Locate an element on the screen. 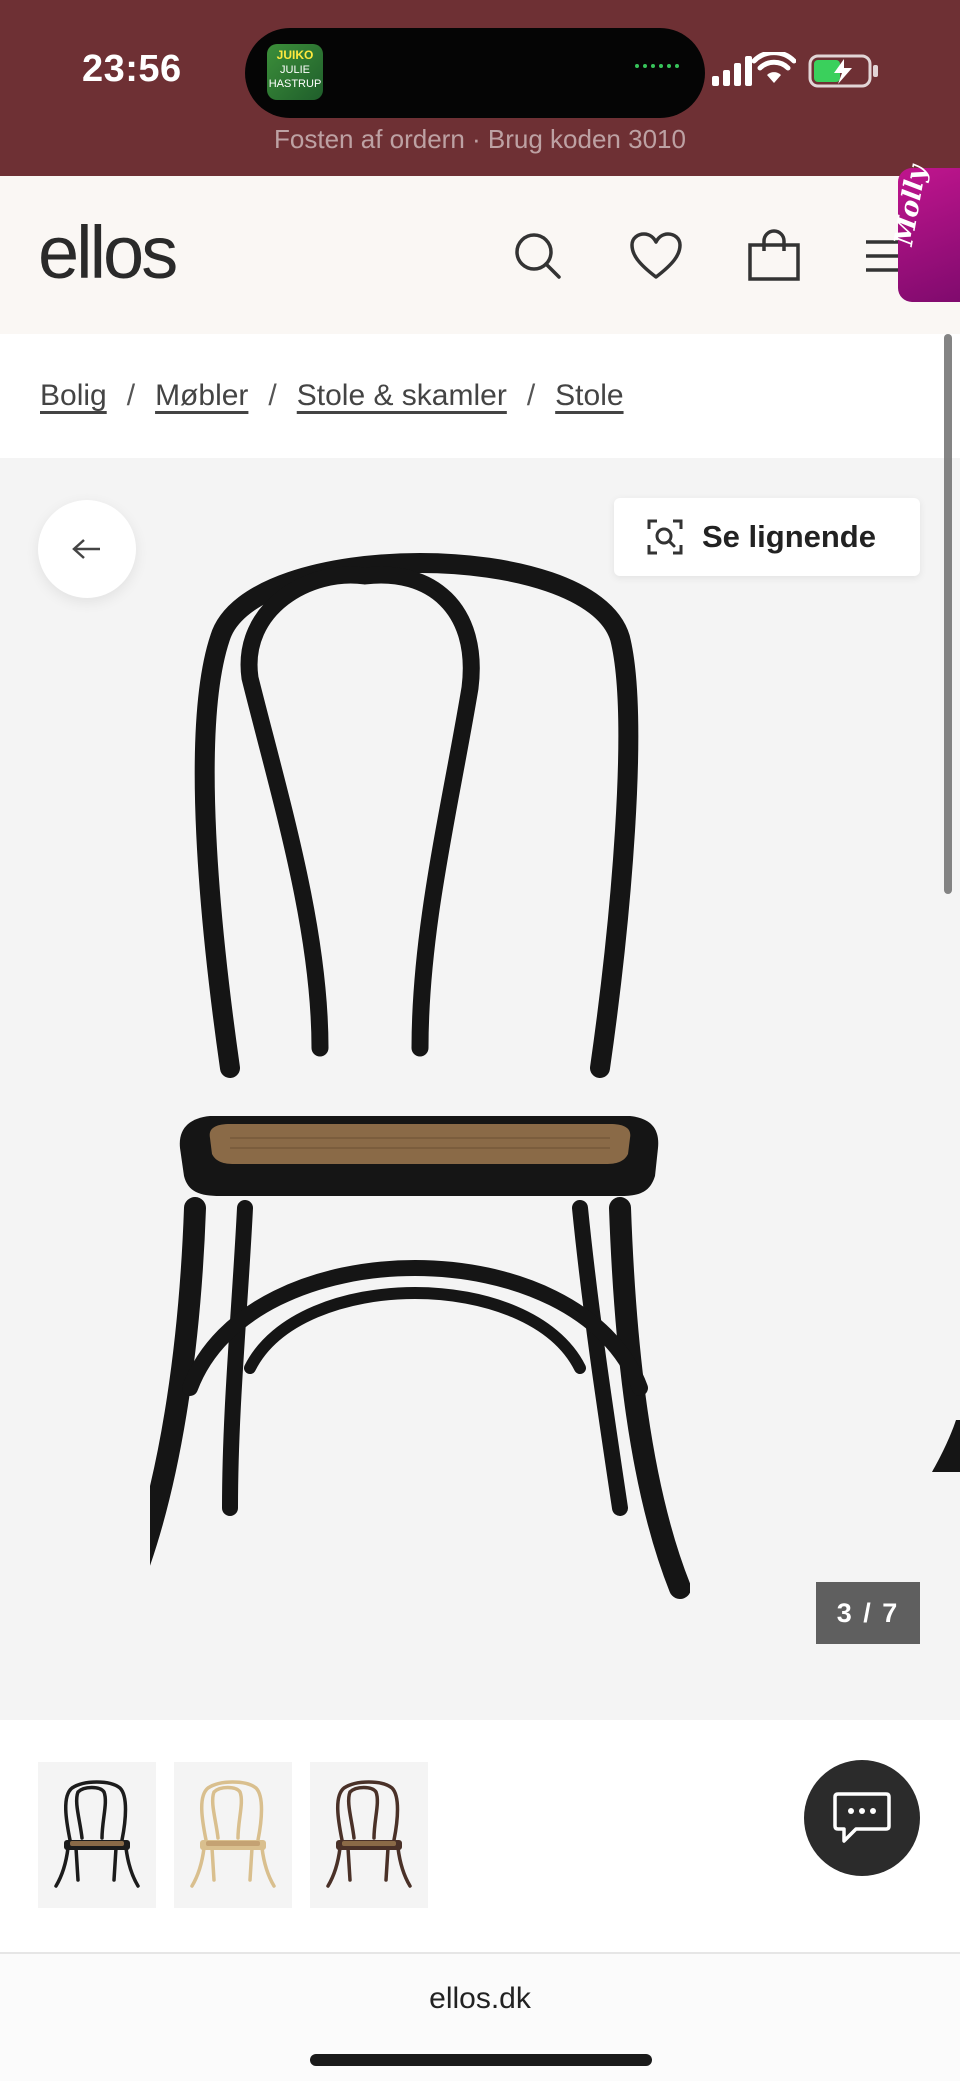 The image size is (960, 2081). wishlist-button is located at coordinates (656, 256).